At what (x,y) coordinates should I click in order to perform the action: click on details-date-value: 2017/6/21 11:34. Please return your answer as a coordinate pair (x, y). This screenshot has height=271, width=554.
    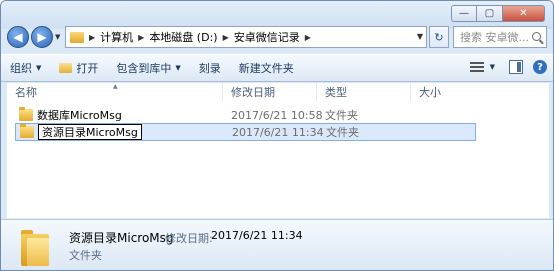
    Looking at the image, I should click on (257, 235).